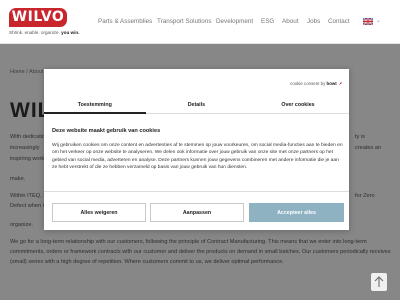 Image resolution: width=400 pixels, height=300 pixels. What do you see at coordinates (298, 106) in the screenshot?
I see `tab-over-cookies: Over cookies` at bounding box center [298, 106].